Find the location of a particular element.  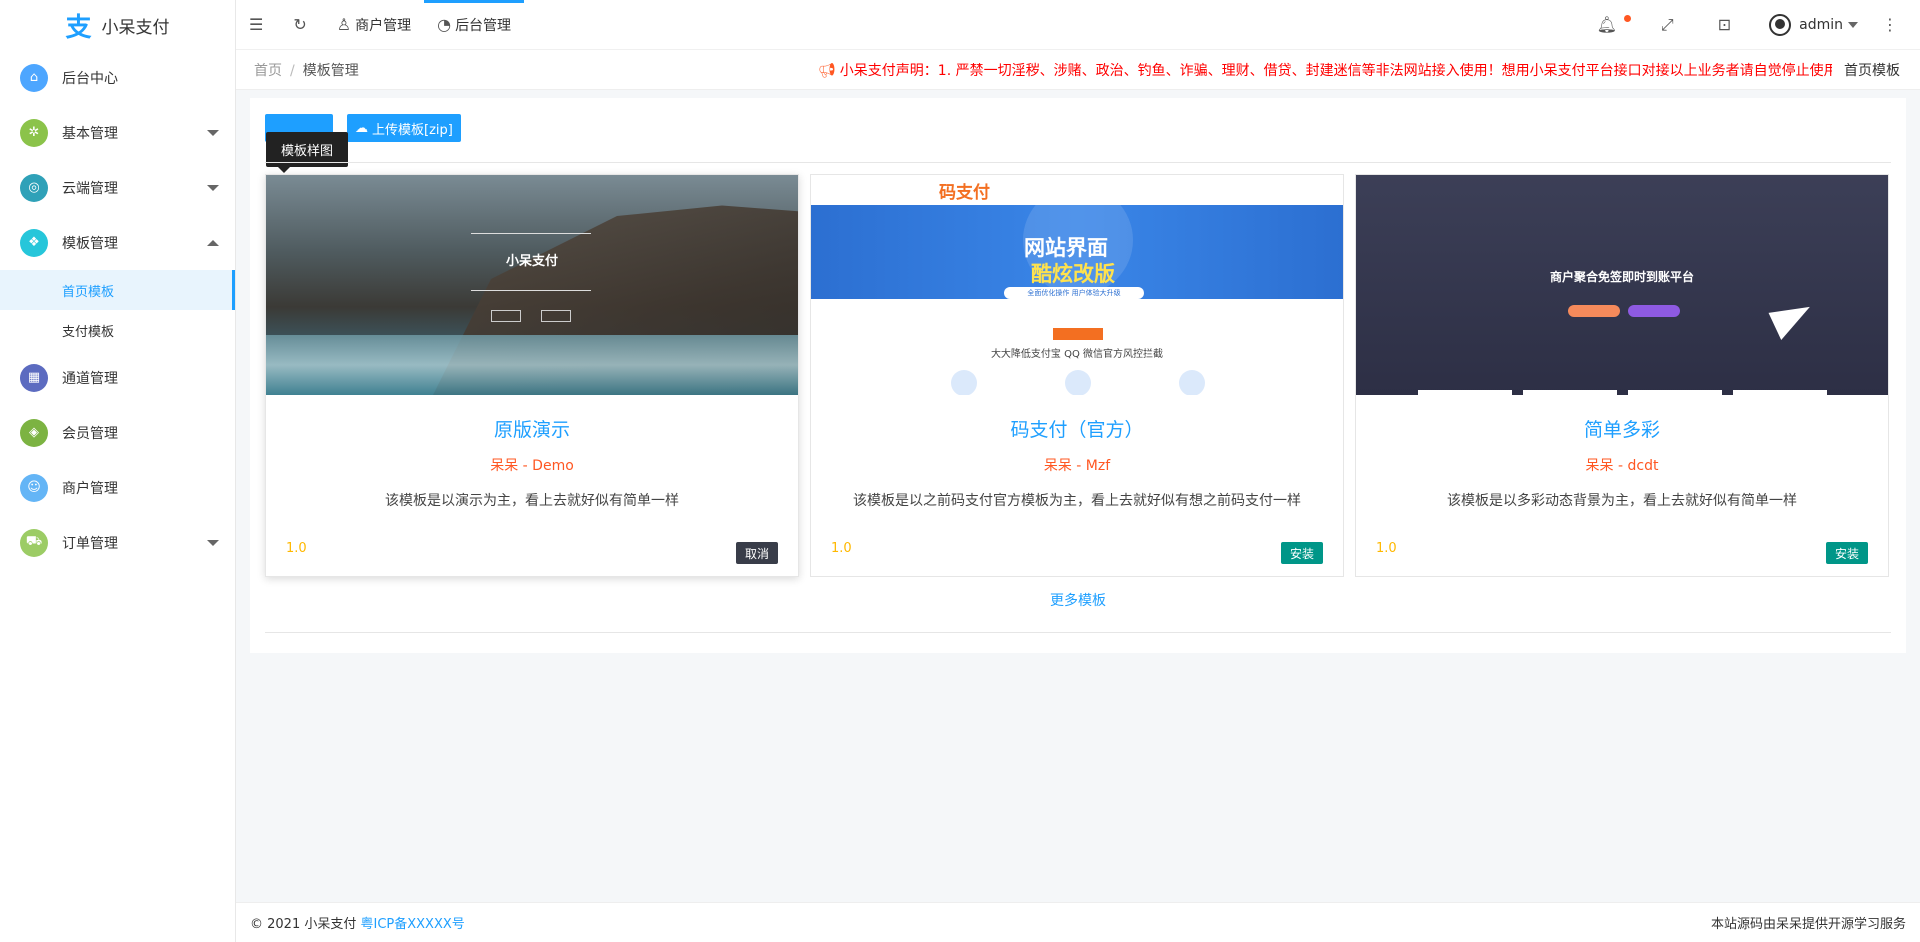

footer: © 2021 小呆支付 粤ICP备XXXXX号 本站源码由呆呆提供开源学习服务 is located at coordinates (1078, 922).